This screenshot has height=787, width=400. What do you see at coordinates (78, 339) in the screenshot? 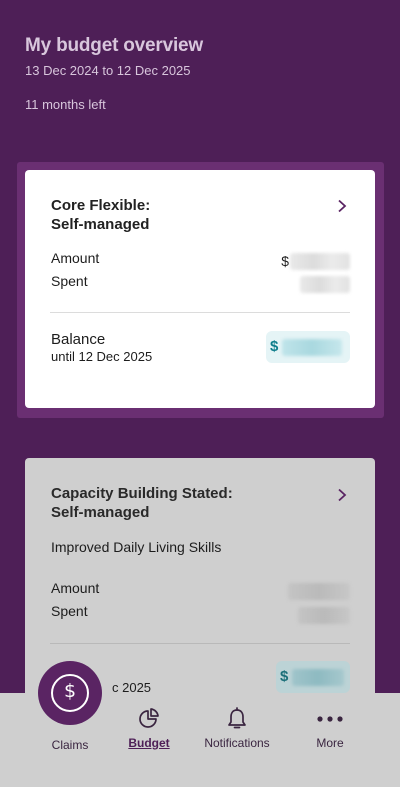
I see `balance-label: Balance` at bounding box center [78, 339].